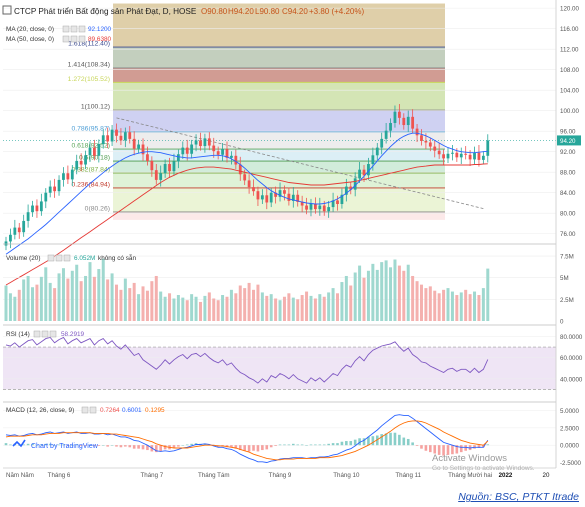 The height and width of the screenshot is (507, 585). I want to click on rsi-remove-icon, so click(53, 334).